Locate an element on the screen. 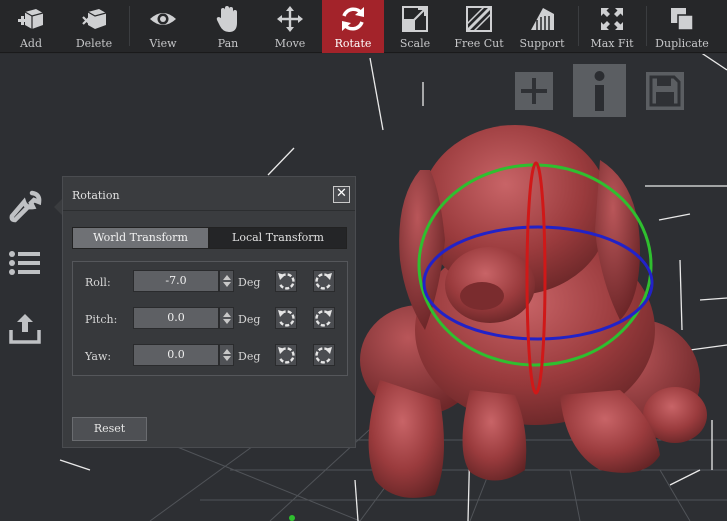 The width and height of the screenshot is (727, 521). duplicate-icon is located at coordinates (682, 19).